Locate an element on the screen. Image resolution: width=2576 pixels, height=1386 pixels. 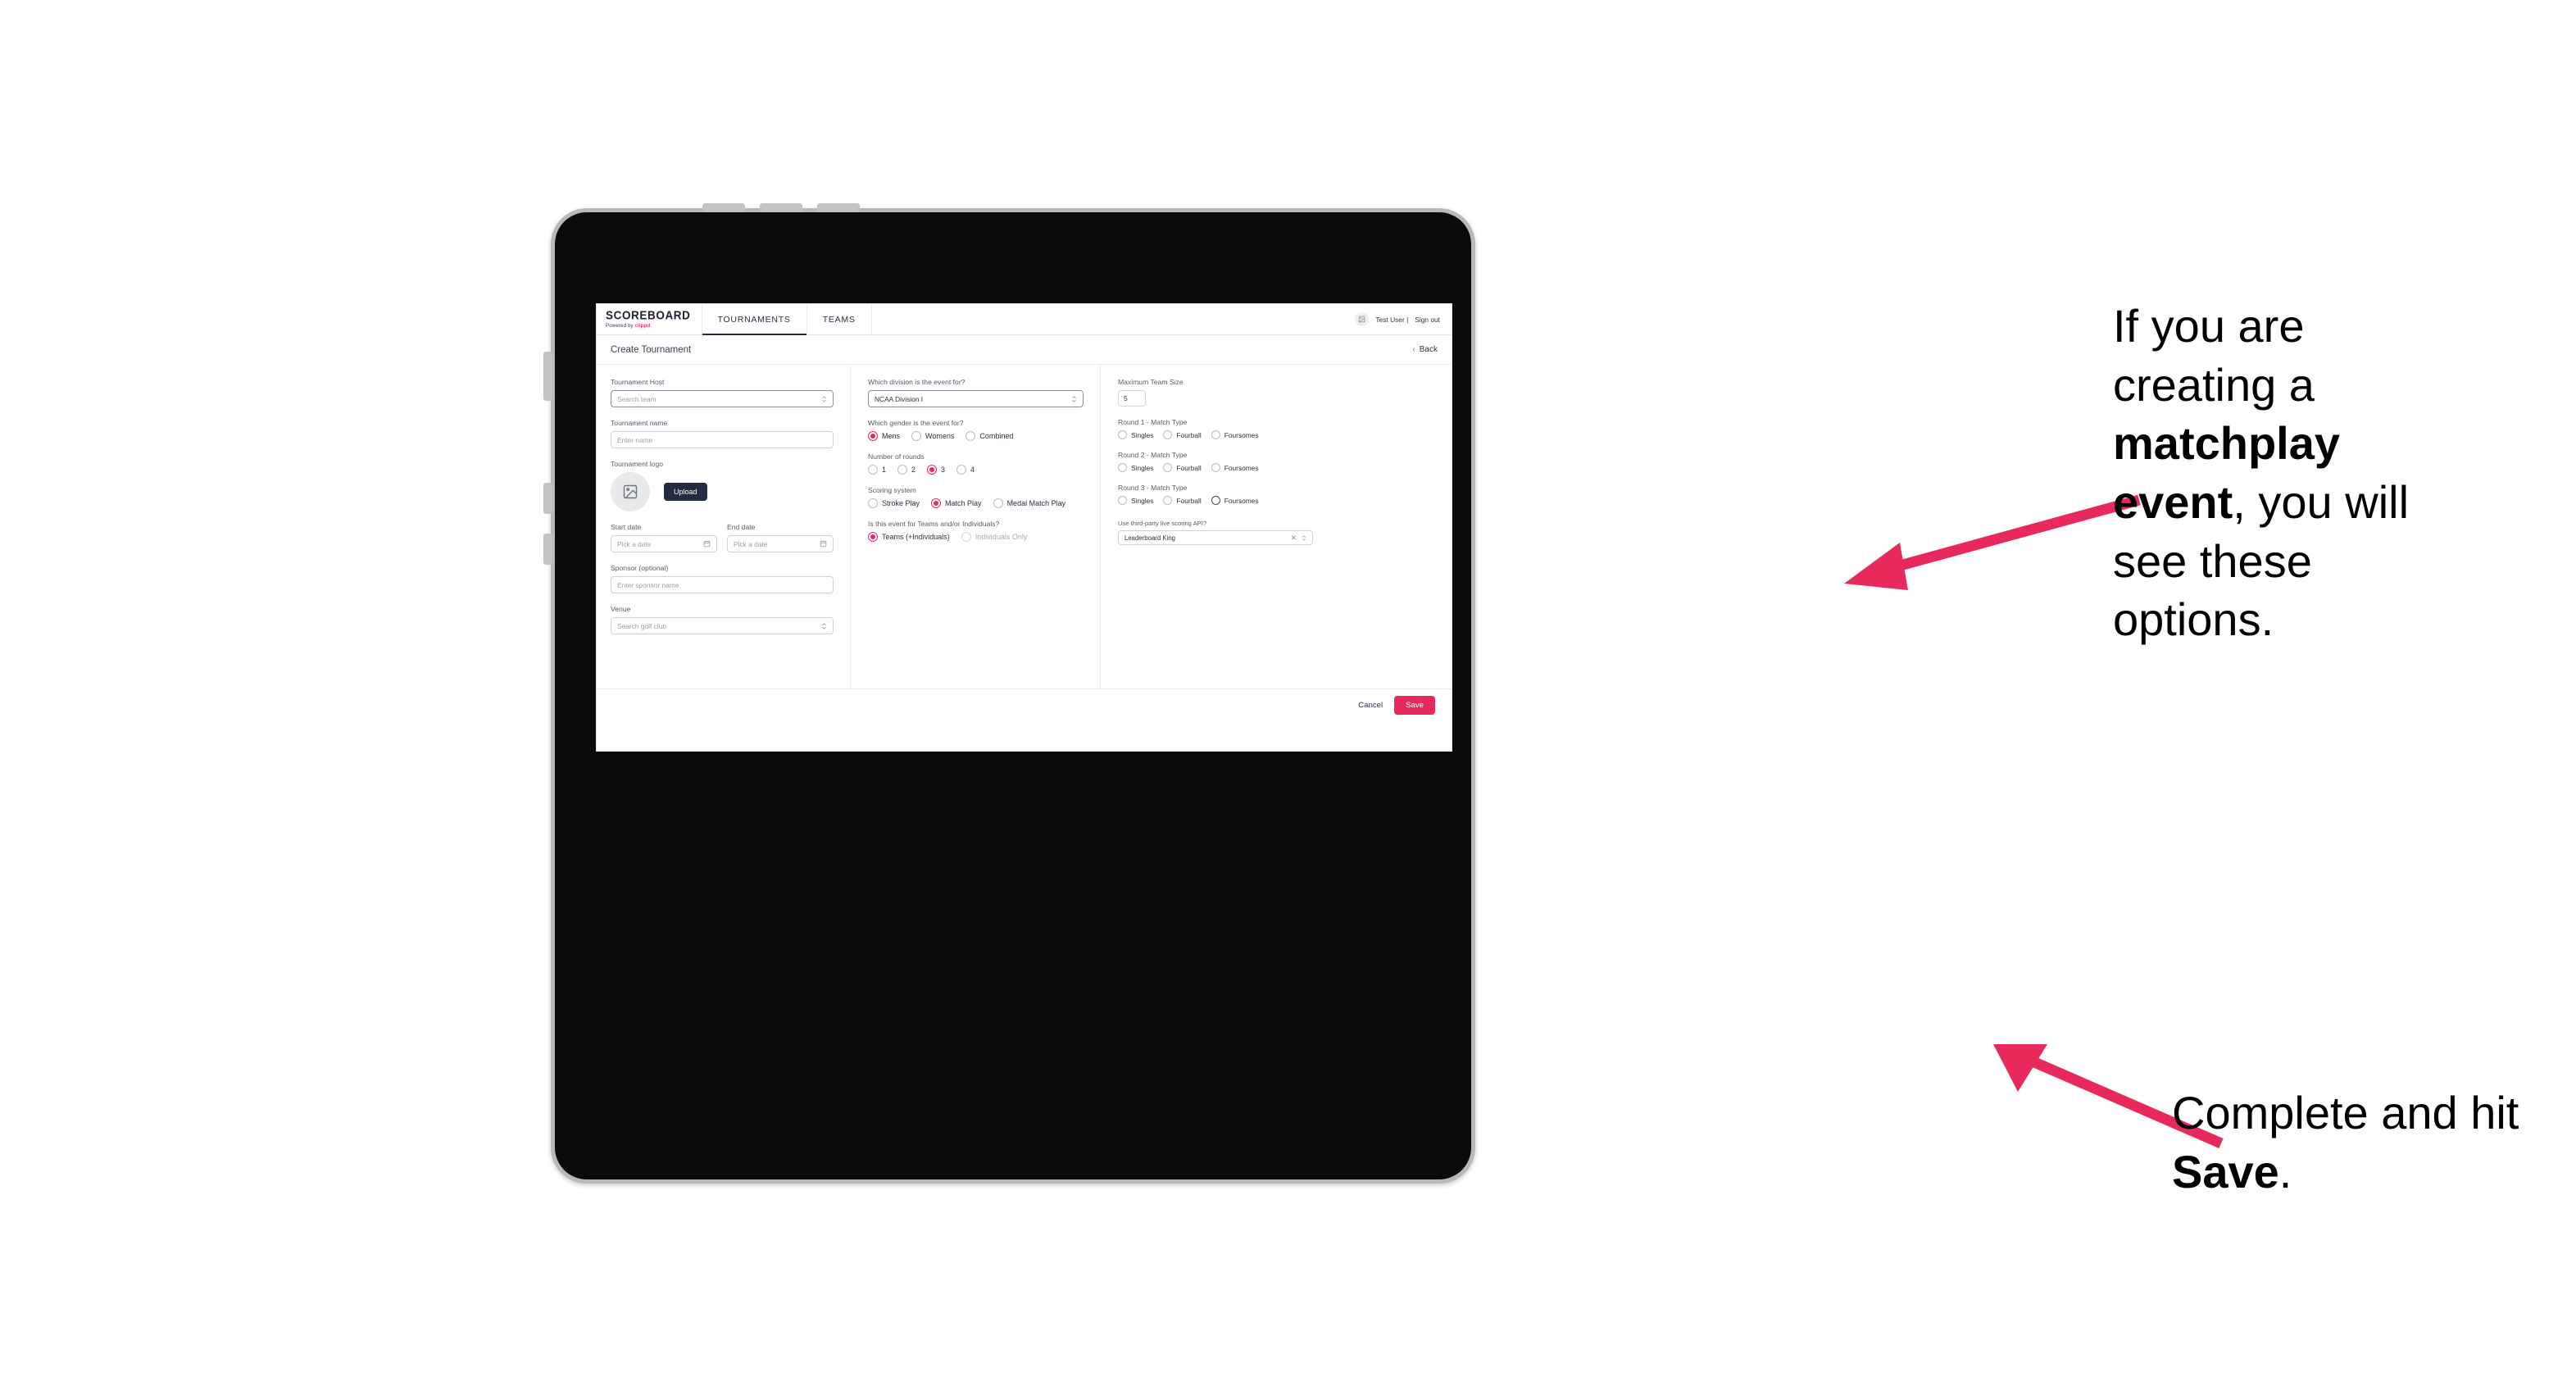
teams-option-label: Individuals Only is located at coordinates (1001, 537).